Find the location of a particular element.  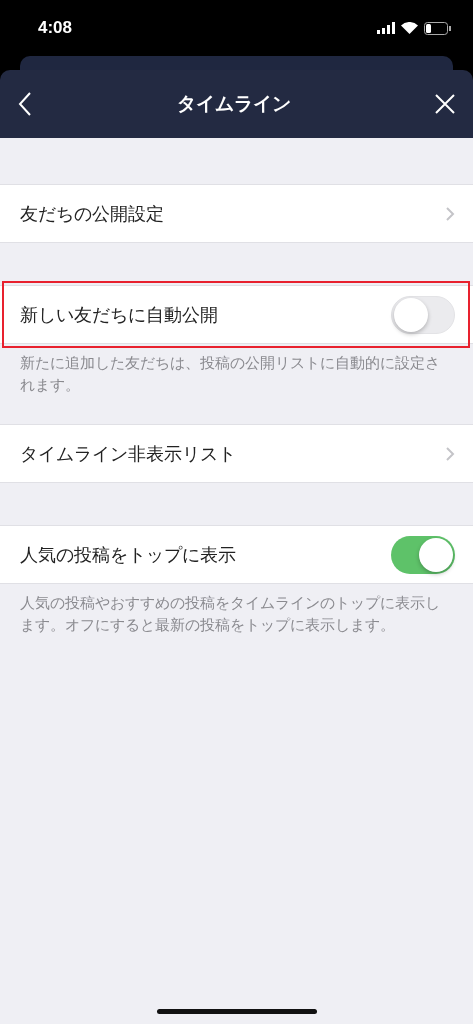

close-icon is located at coordinates (445, 104).